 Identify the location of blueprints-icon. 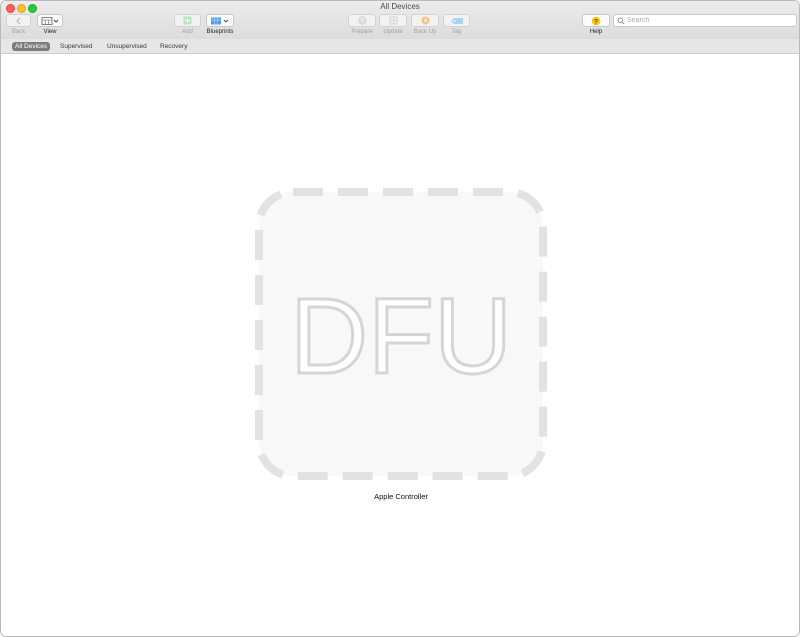
(220, 20).